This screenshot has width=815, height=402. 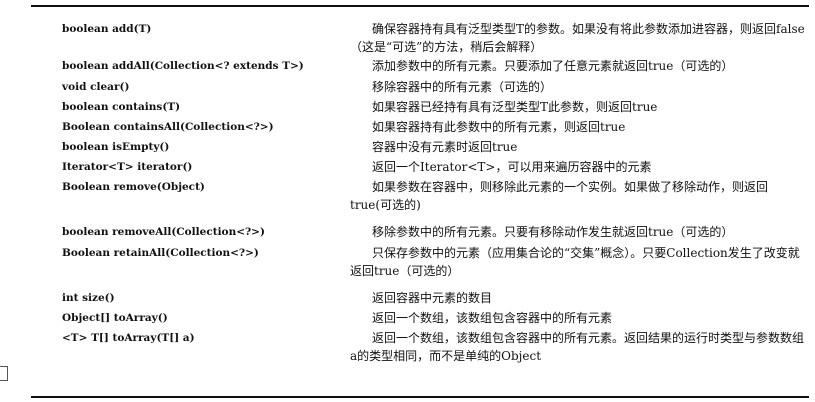 I want to click on table-bottom-rule, so click(x=420, y=397).